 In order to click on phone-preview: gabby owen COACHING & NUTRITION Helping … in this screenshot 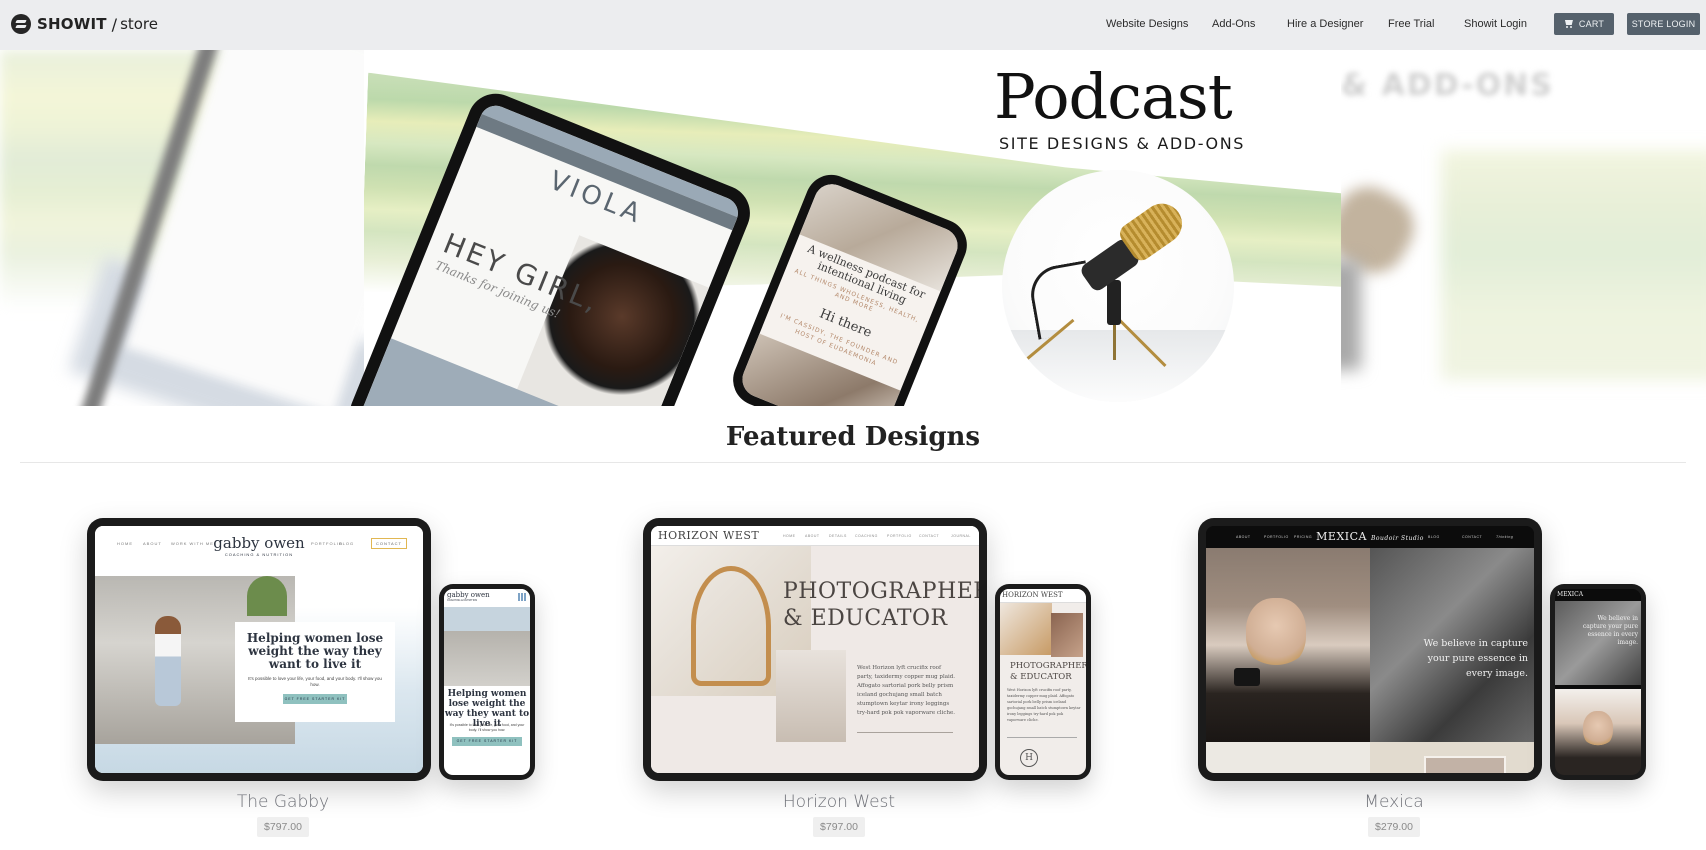, I will do `click(487, 682)`.